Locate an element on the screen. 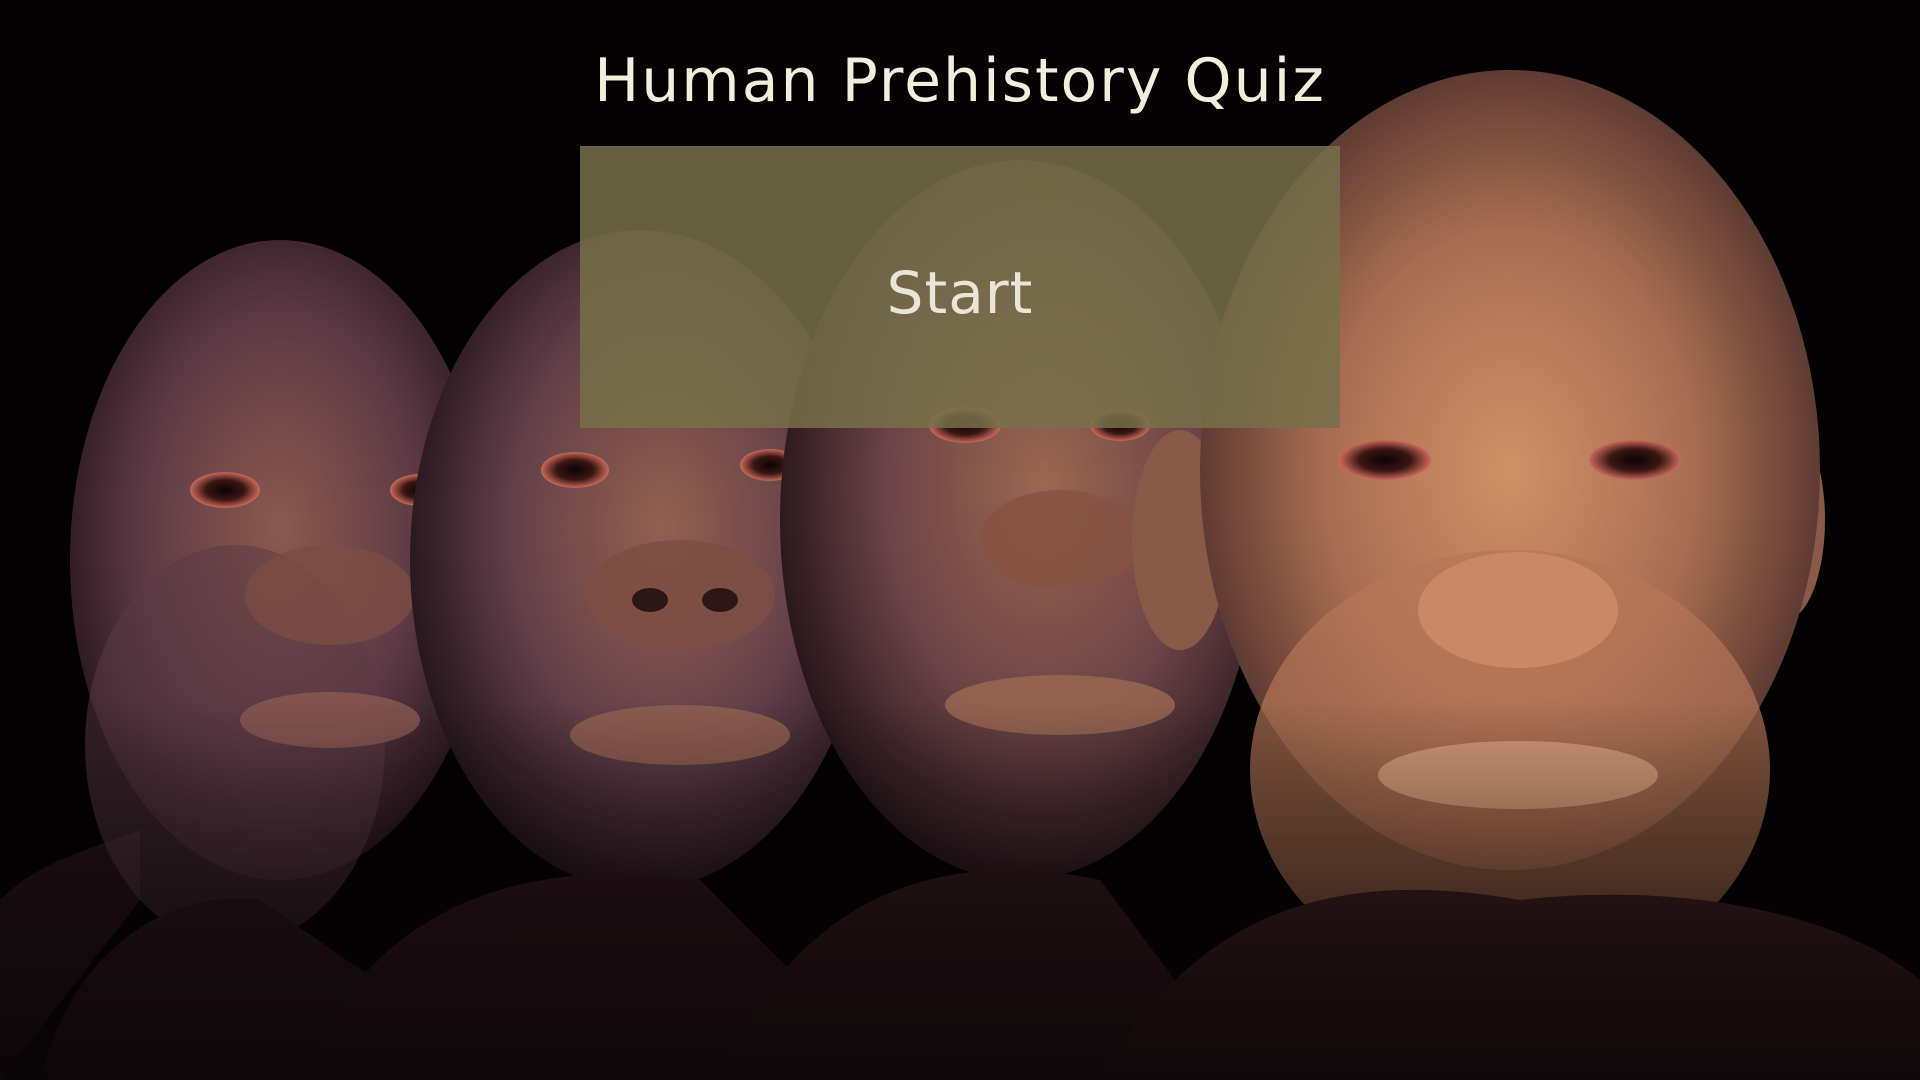 This screenshot has width=1920, height=1080. start-button: Start is located at coordinates (960, 287).